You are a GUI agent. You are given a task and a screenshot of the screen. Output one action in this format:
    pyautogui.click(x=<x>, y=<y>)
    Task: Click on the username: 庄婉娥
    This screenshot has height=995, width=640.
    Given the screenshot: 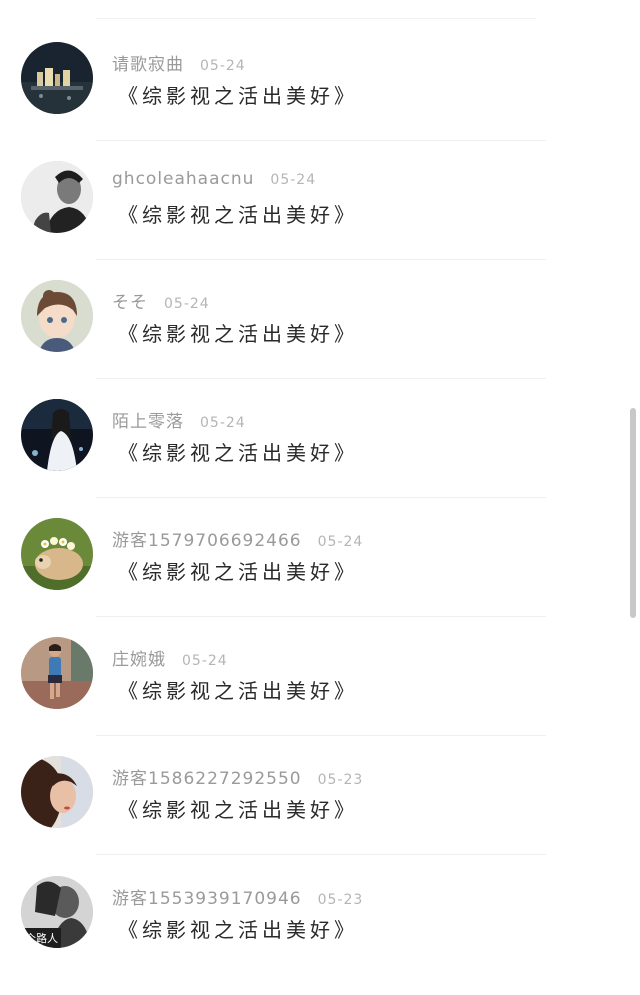 What is the action you would take?
    pyautogui.click(x=139, y=657)
    